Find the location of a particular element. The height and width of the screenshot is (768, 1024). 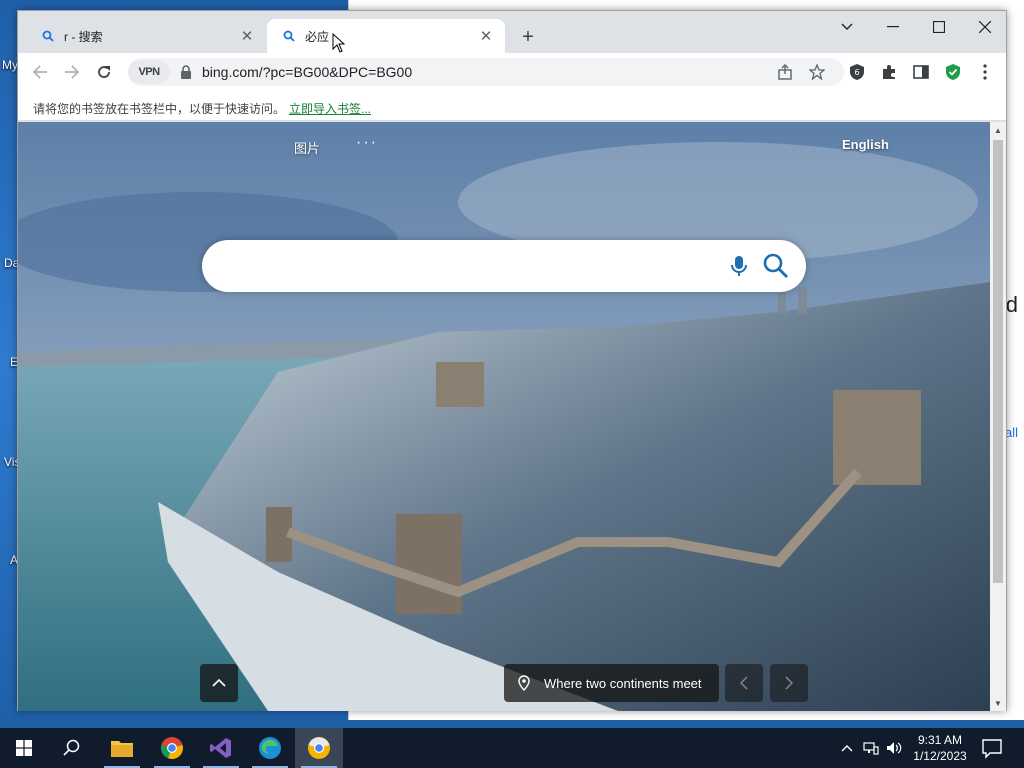

taskbar: 9:31 AM 1/12/2023 is located at coordinates (512, 748).